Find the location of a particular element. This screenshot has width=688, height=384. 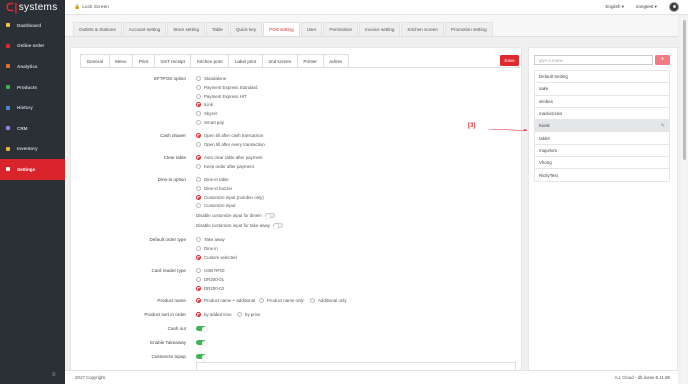

save-button: Save is located at coordinates (509, 60).